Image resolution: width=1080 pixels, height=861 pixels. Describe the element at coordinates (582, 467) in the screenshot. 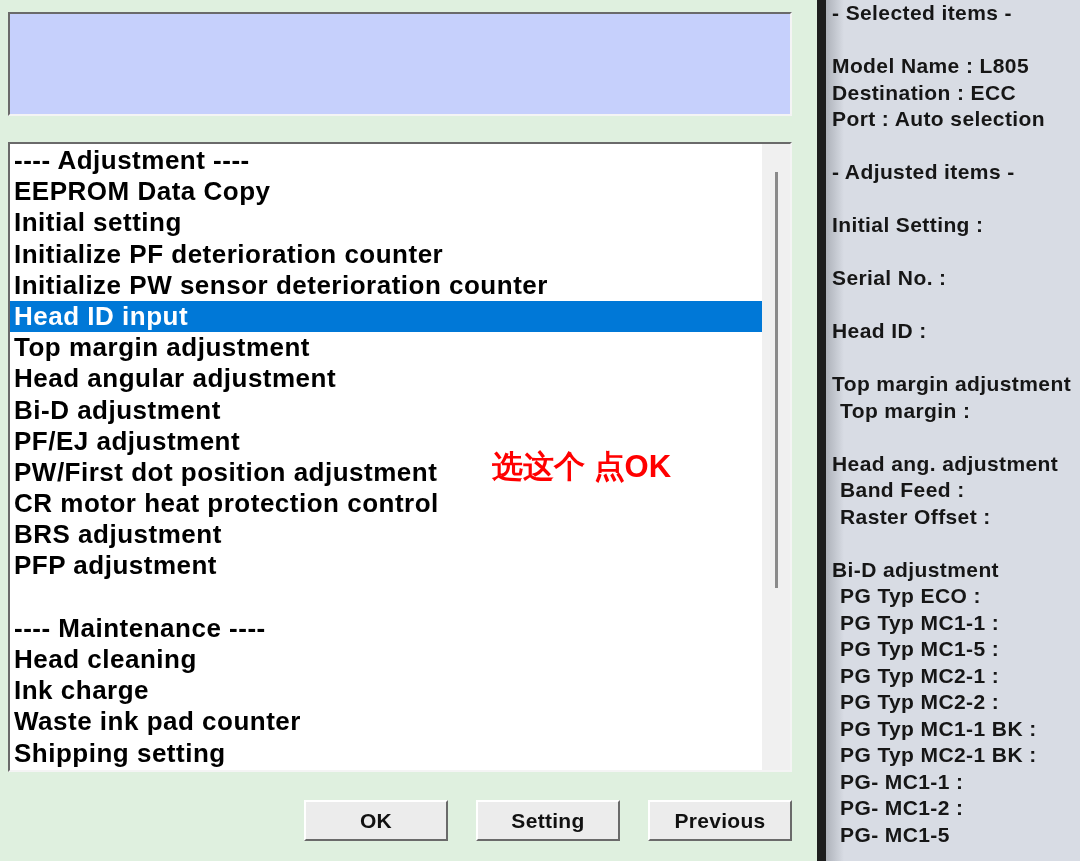

I see `annotation-text: 选这个 点OK` at that location.